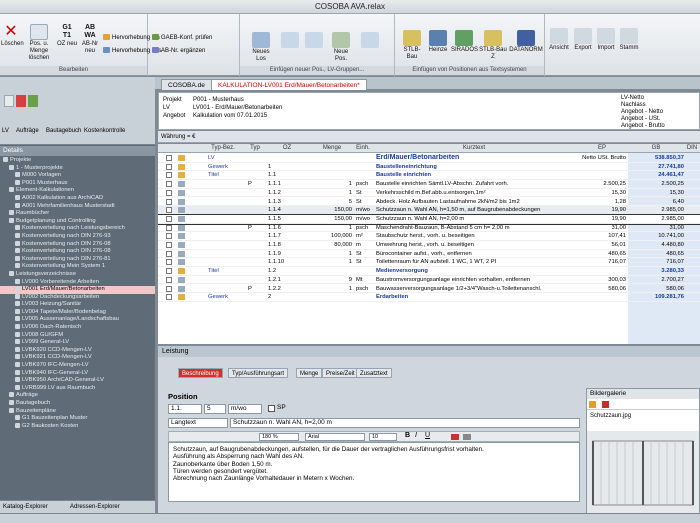 Image resolution: width=700 pixels, height=523 pixels. Describe the element at coordinates (383, 437) in the screenshot. I see `size-select: 10` at that location.